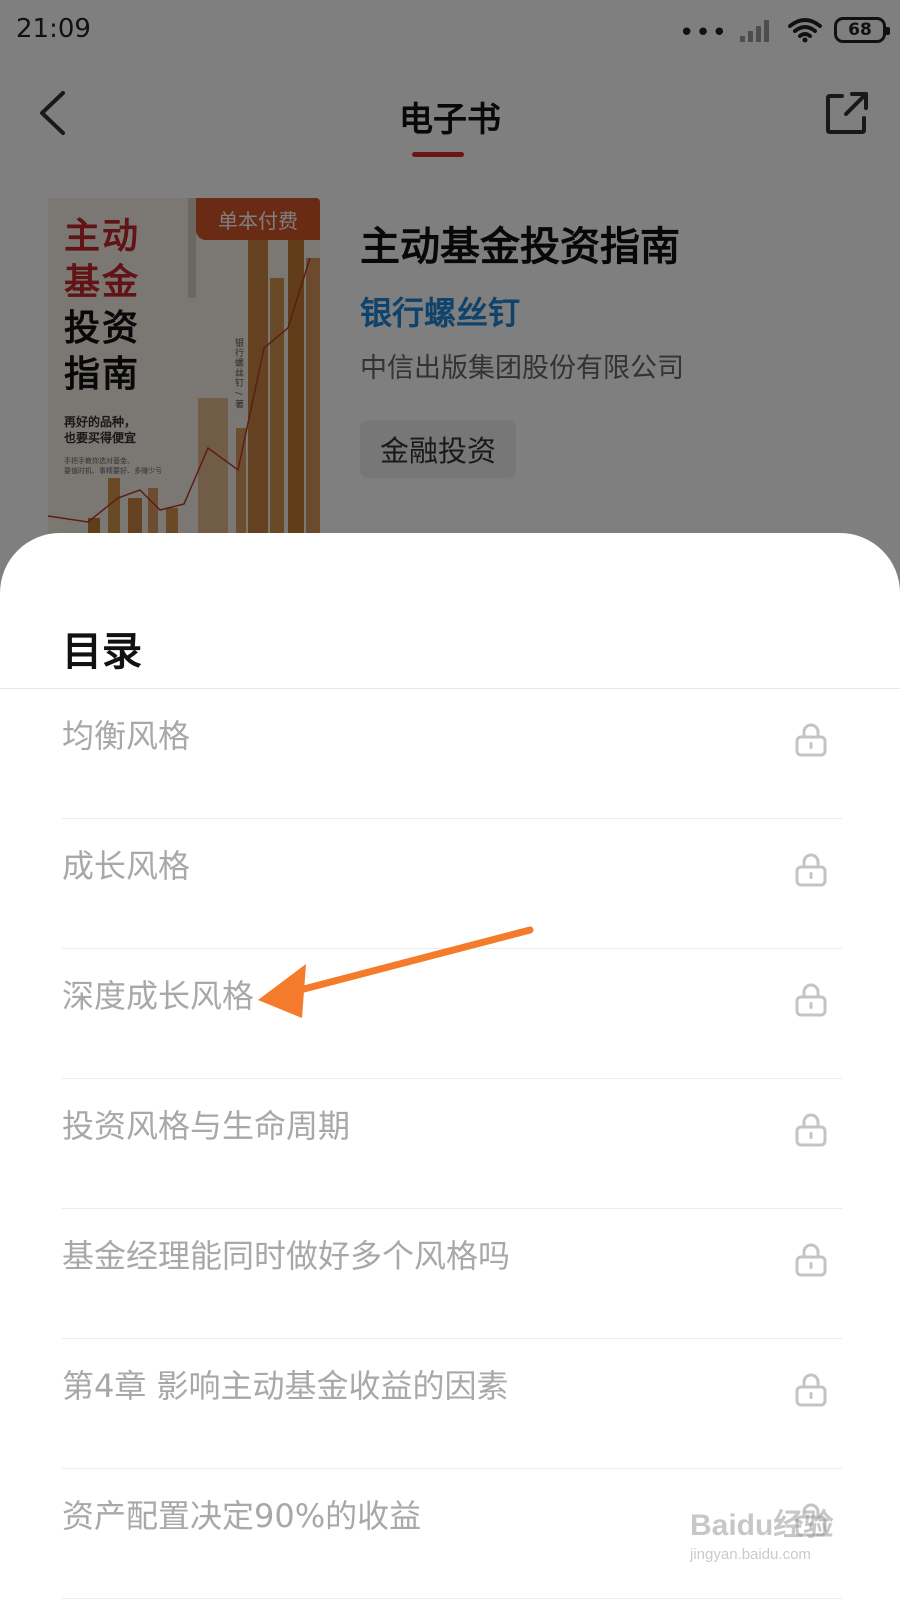 This screenshot has height=1600, width=900. I want to click on toc-item-label: 深度成长风格, so click(158, 996).